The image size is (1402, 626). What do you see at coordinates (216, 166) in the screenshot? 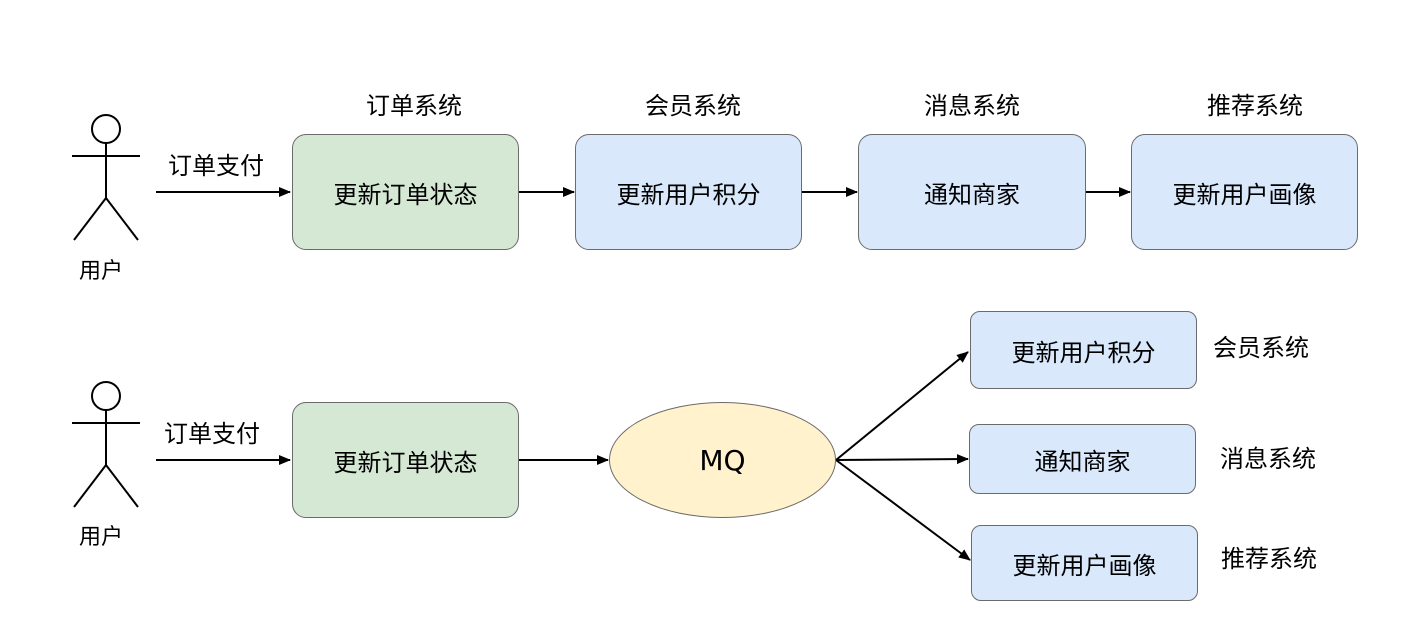
I see `pay-label-1: 订单支付` at bounding box center [216, 166].